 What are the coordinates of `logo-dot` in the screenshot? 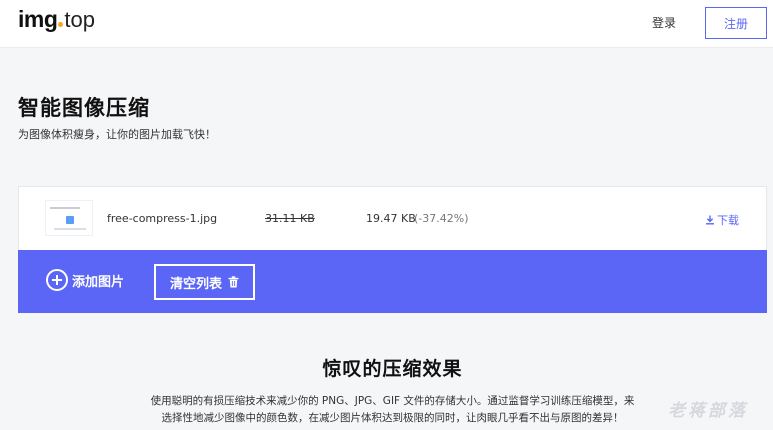 It's located at (61, 24).